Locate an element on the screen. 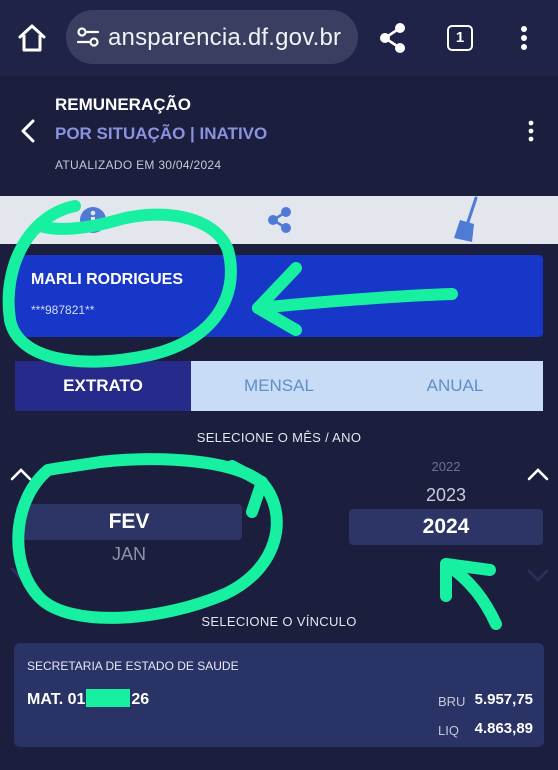 The height and width of the screenshot is (770, 558). page-subtitle: POR SITUAÇÃO | INATIVO is located at coordinates (161, 133).